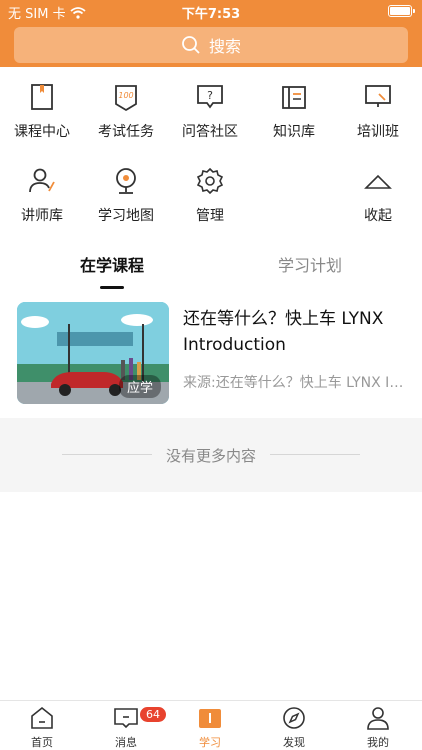 This screenshot has width=422, height=750. I want to click on grid-item-collapse: 收起, so click(378, 198).